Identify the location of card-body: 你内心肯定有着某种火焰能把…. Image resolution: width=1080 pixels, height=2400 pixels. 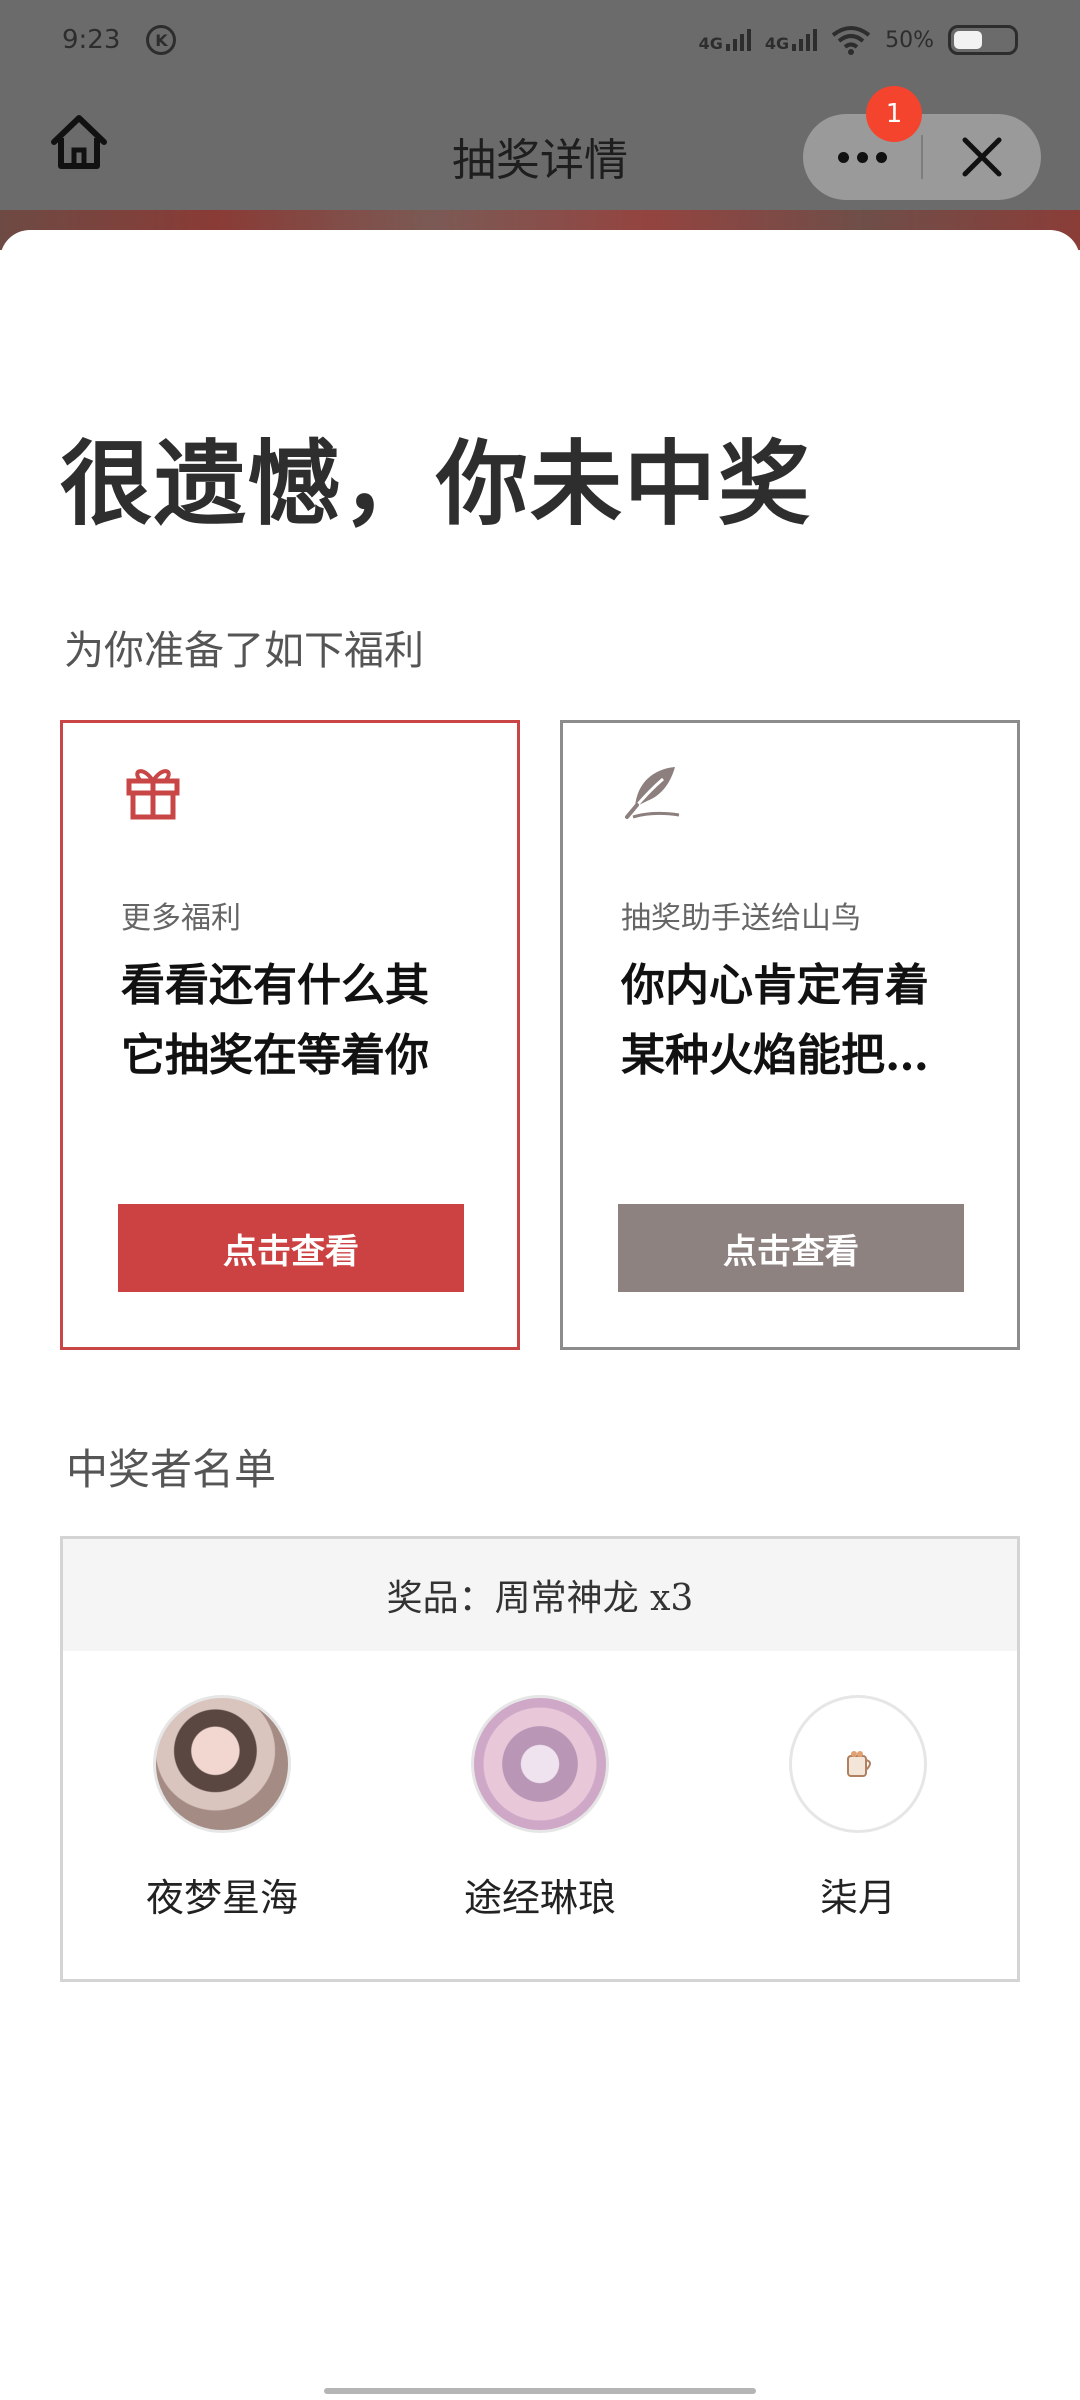
(775, 1020).